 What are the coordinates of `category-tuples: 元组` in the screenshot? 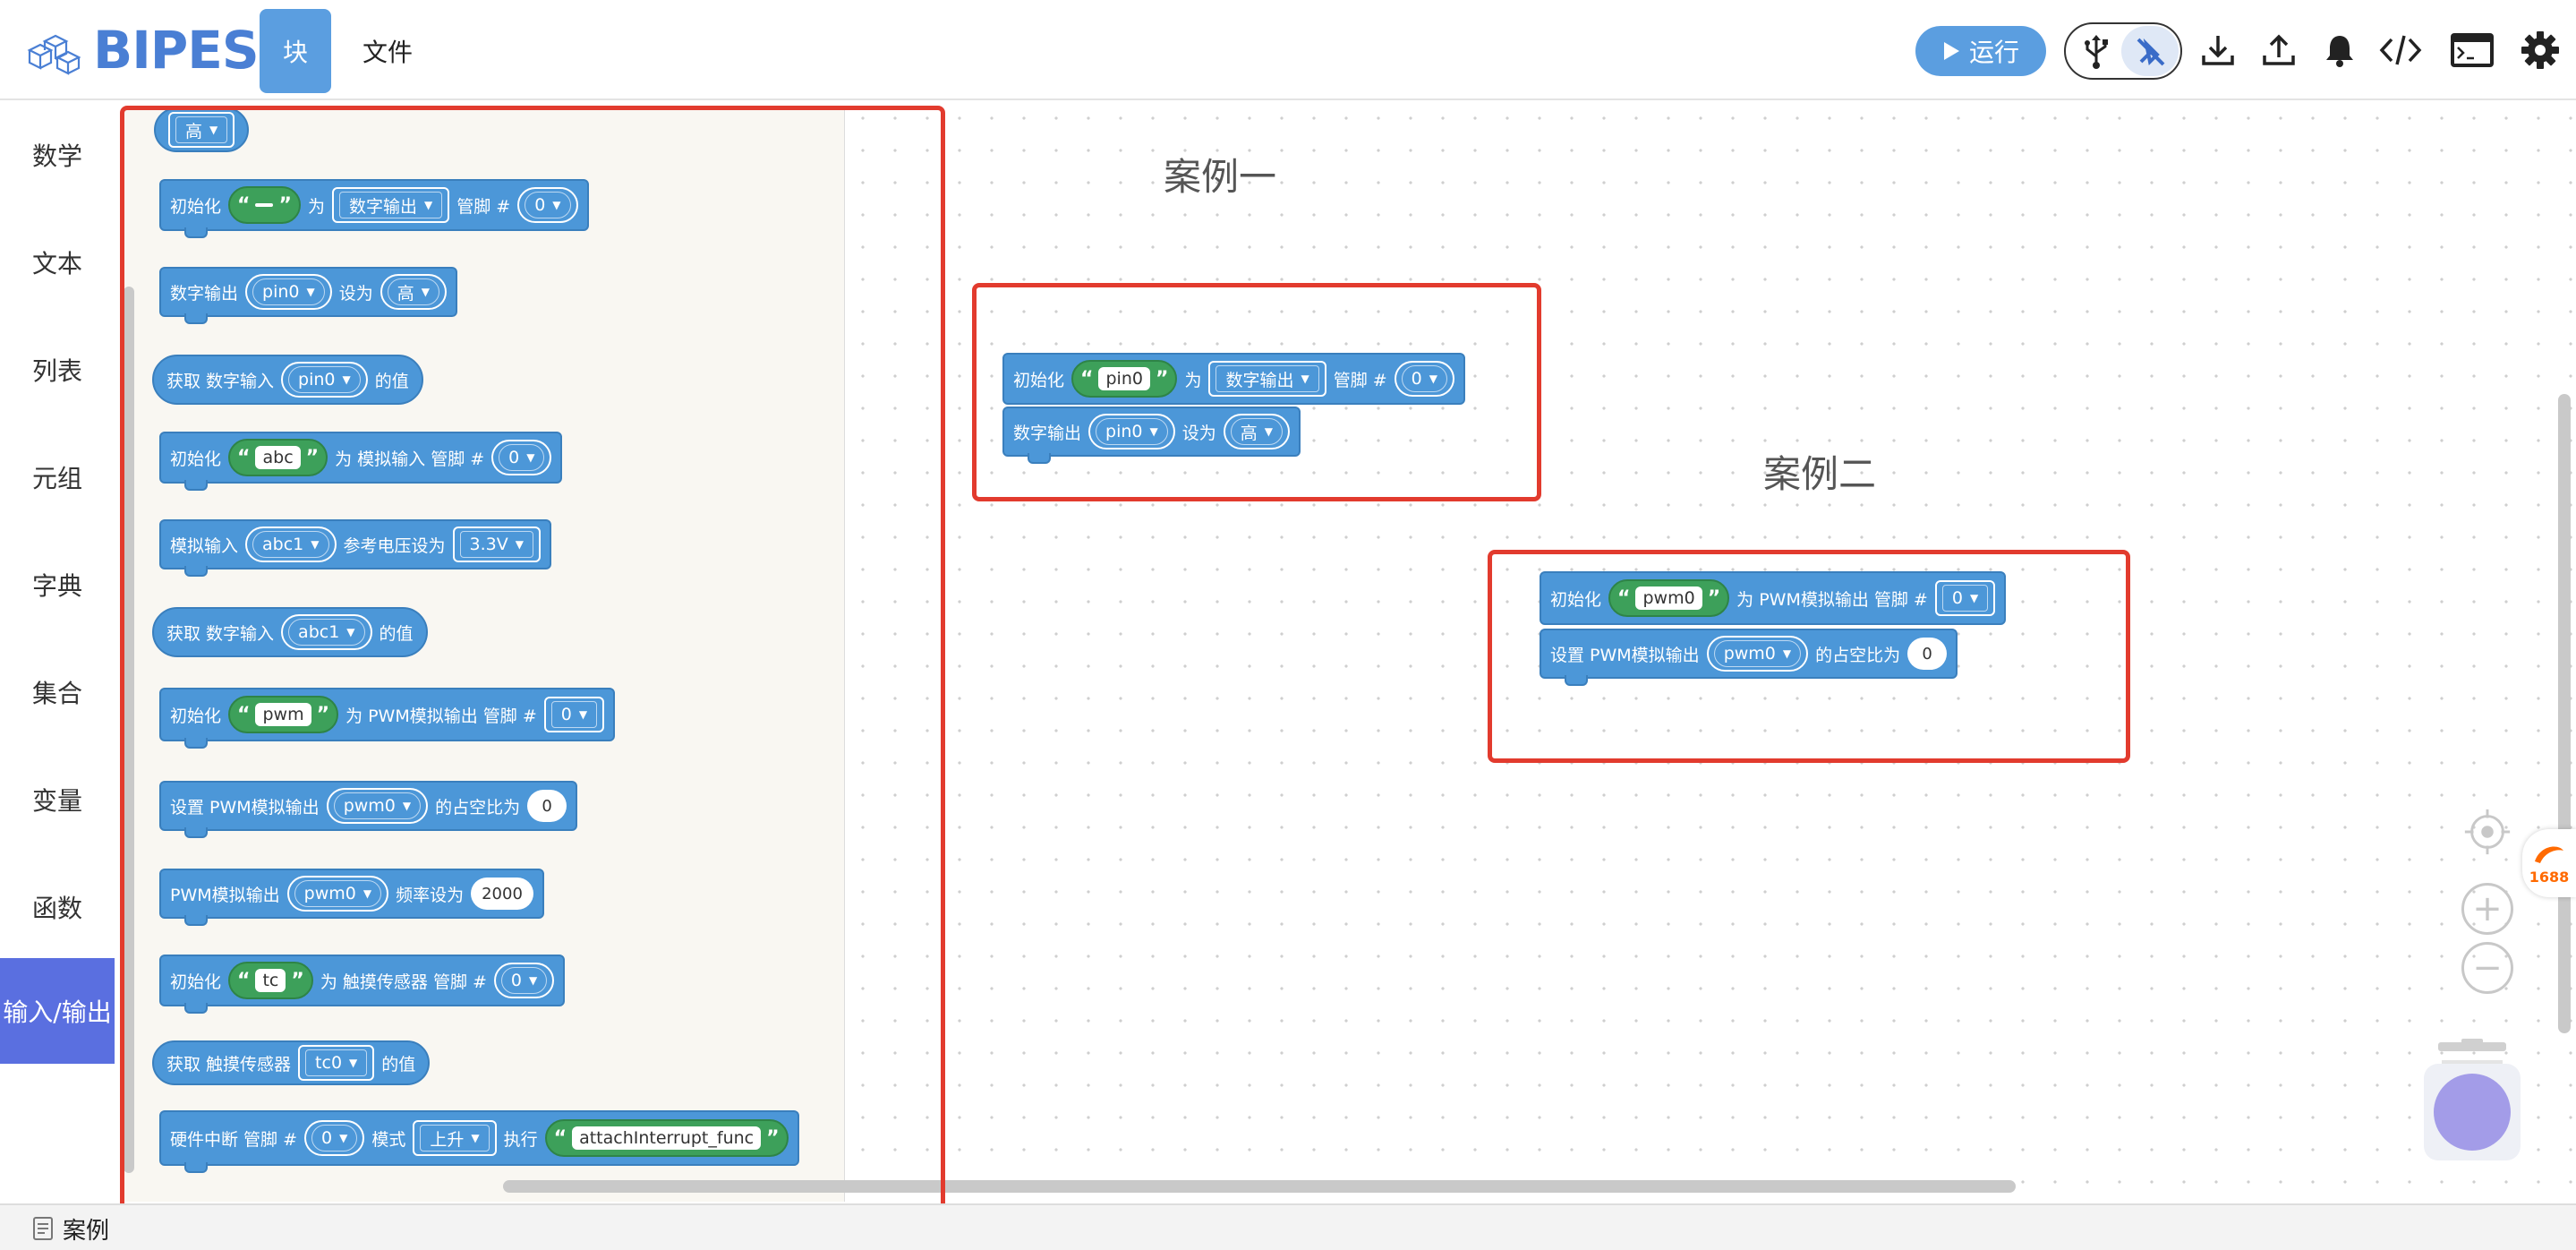 It's located at (57, 477).